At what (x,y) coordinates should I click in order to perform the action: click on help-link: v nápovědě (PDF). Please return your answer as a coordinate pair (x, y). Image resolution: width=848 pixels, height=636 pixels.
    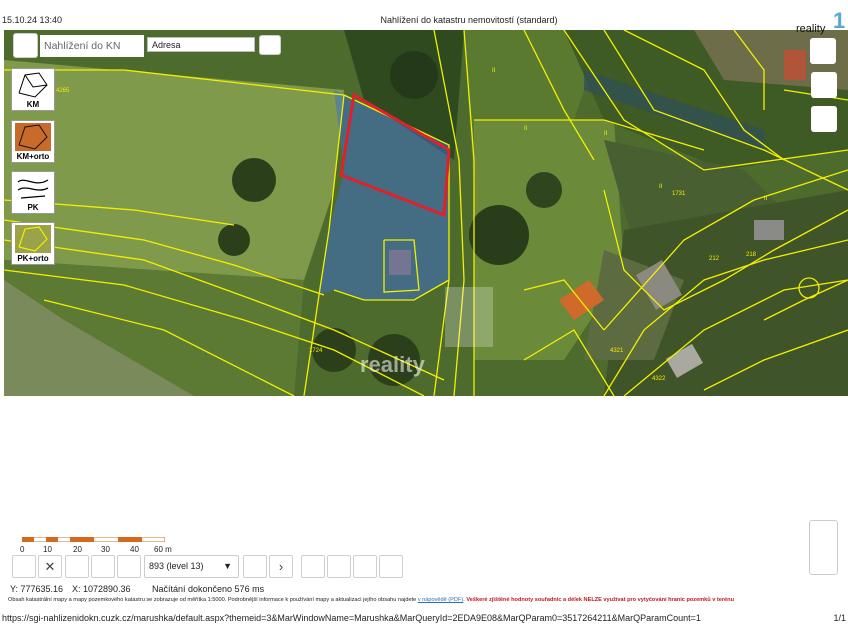
    Looking at the image, I should click on (440, 600).